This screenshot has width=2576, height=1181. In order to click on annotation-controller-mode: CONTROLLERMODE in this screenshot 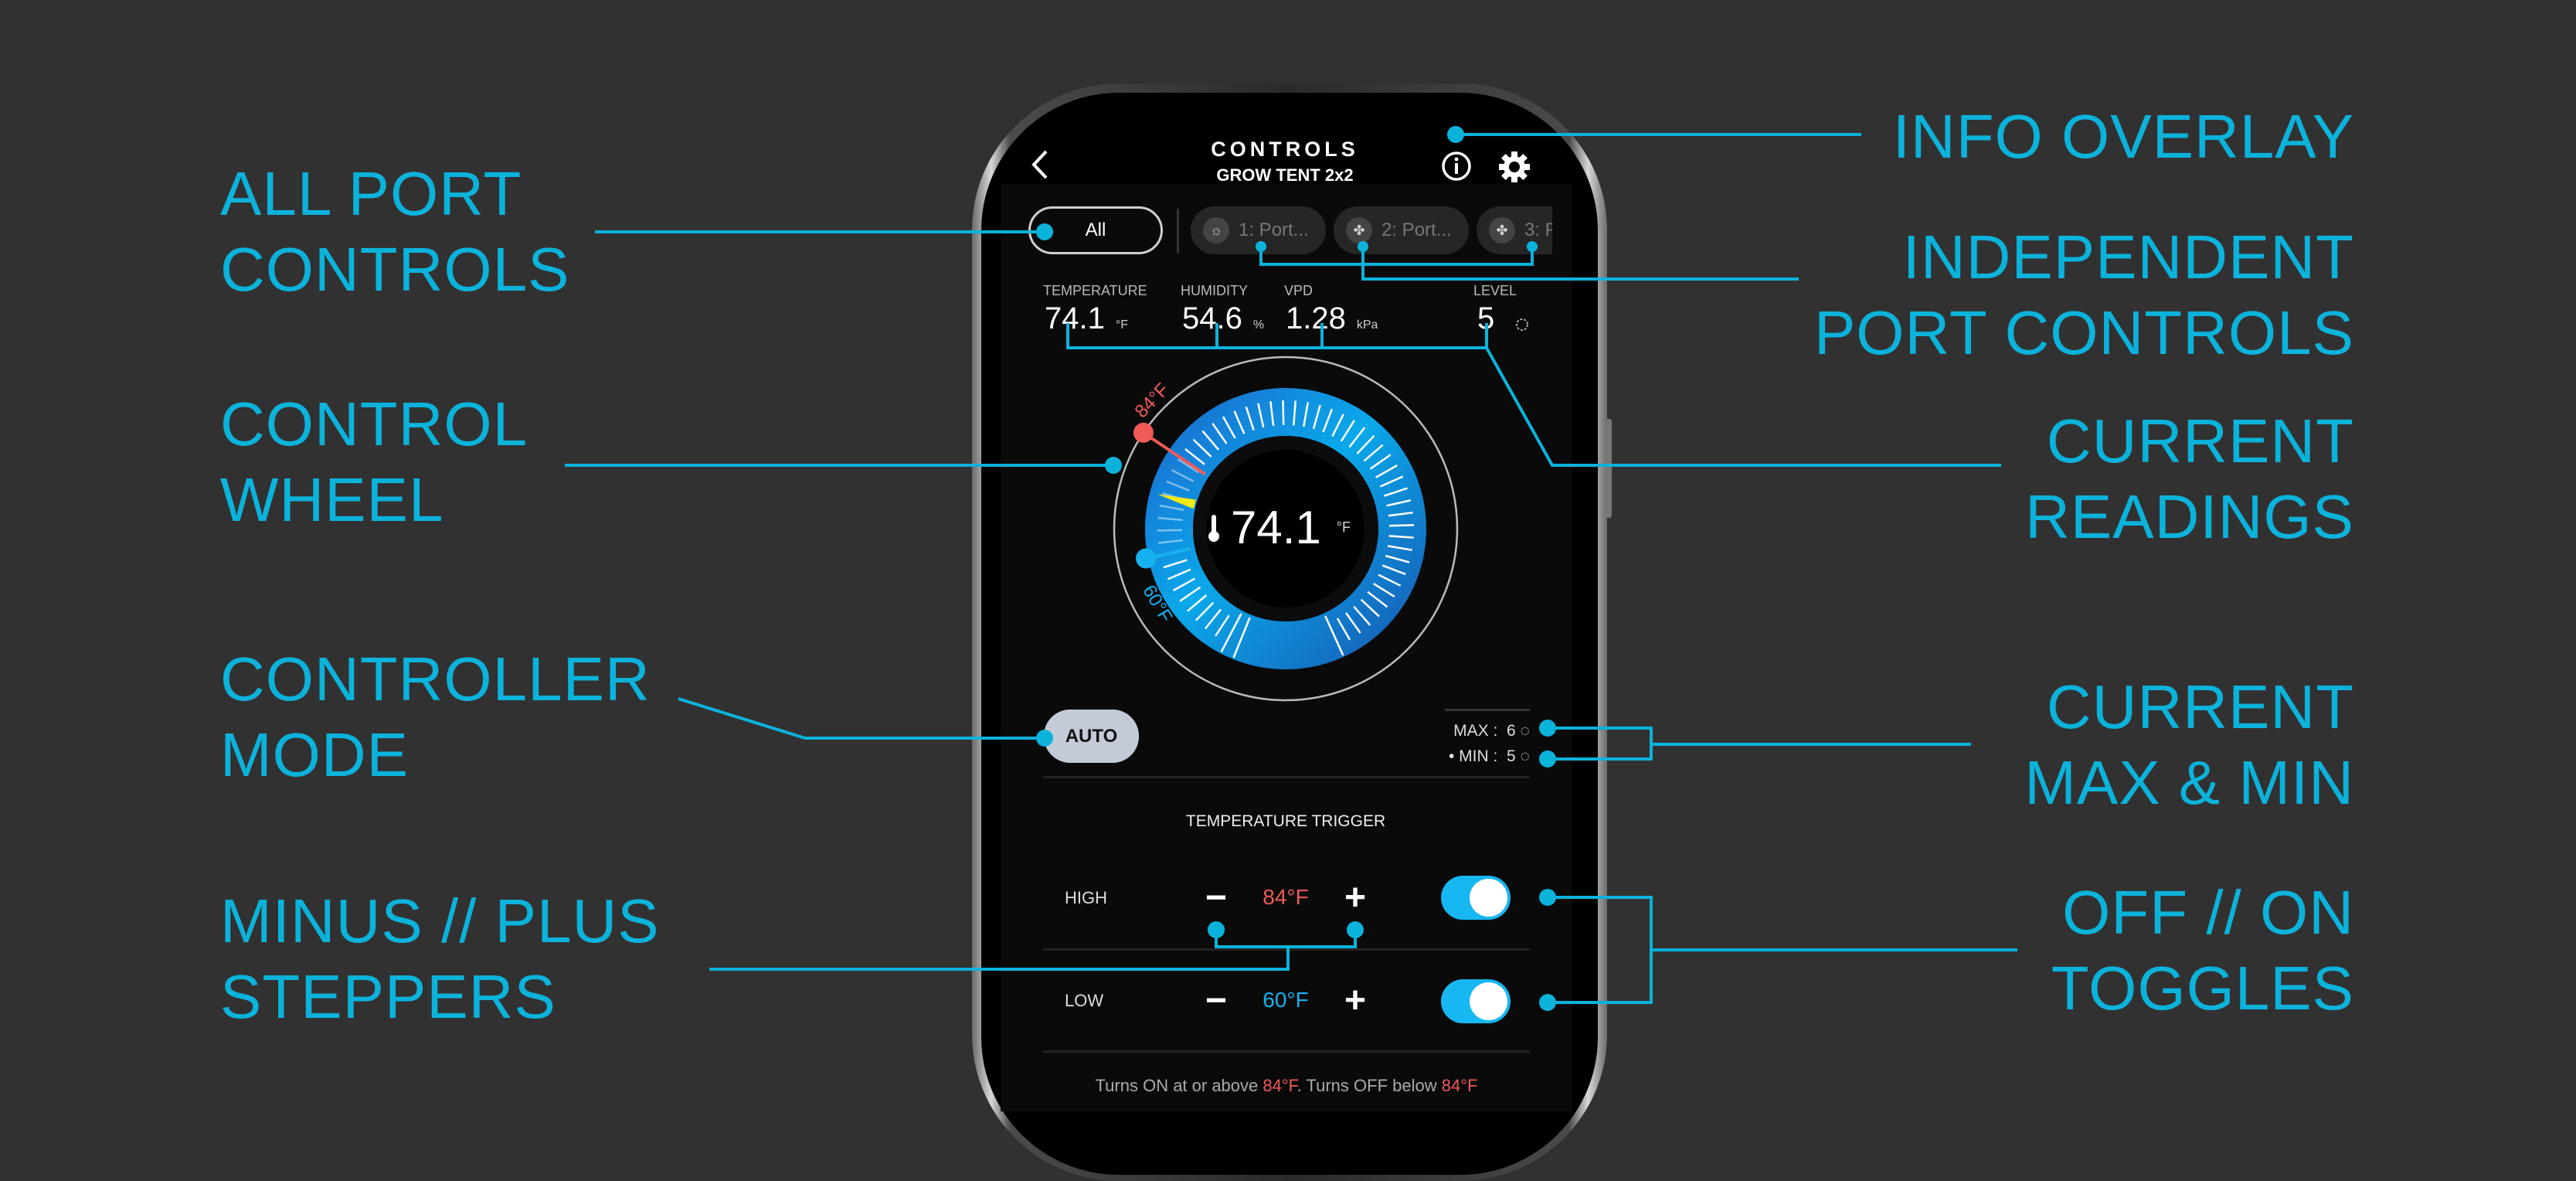, I will do `click(435, 717)`.